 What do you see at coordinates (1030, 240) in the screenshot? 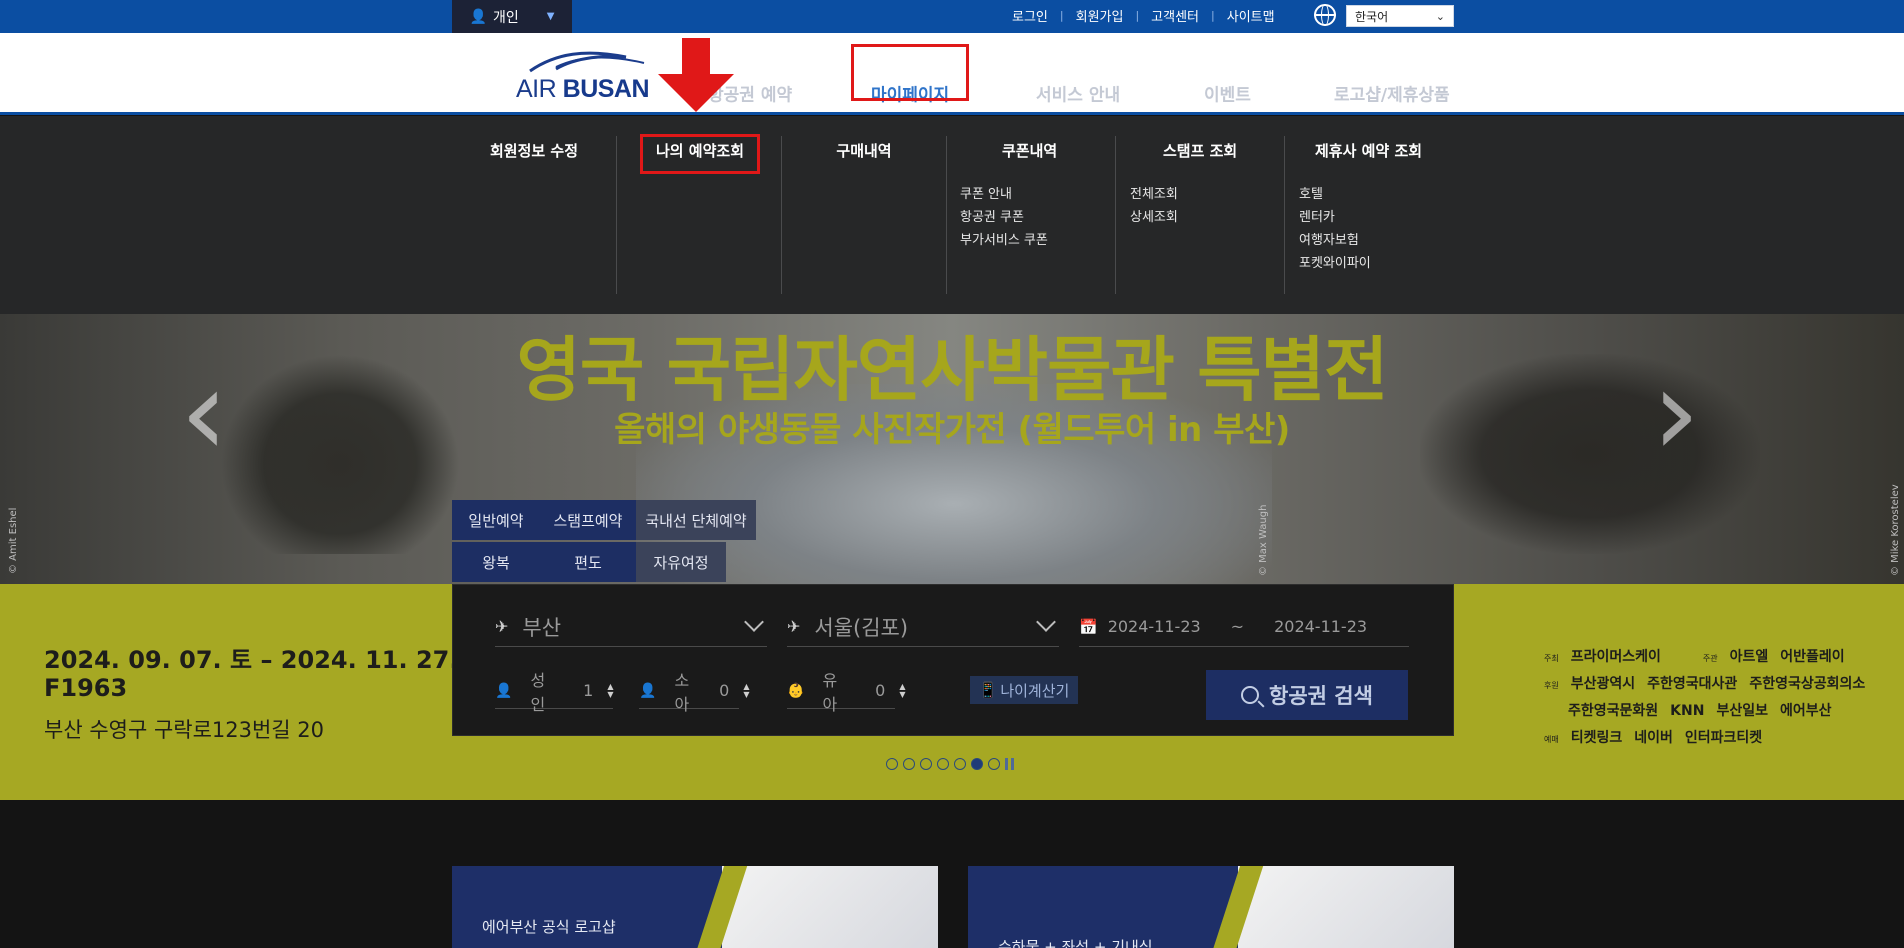
I see `menu-service-coupon: 부가서비스 쿠폰` at bounding box center [1030, 240].